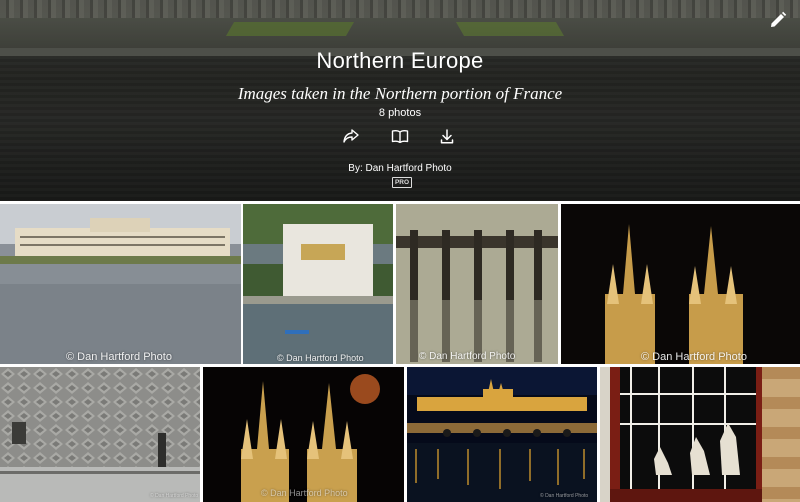 The image size is (800, 502). What do you see at coordinates (778, 20) in the screenshot?
I see `pencil-icon` at bounding box center [778, 20].